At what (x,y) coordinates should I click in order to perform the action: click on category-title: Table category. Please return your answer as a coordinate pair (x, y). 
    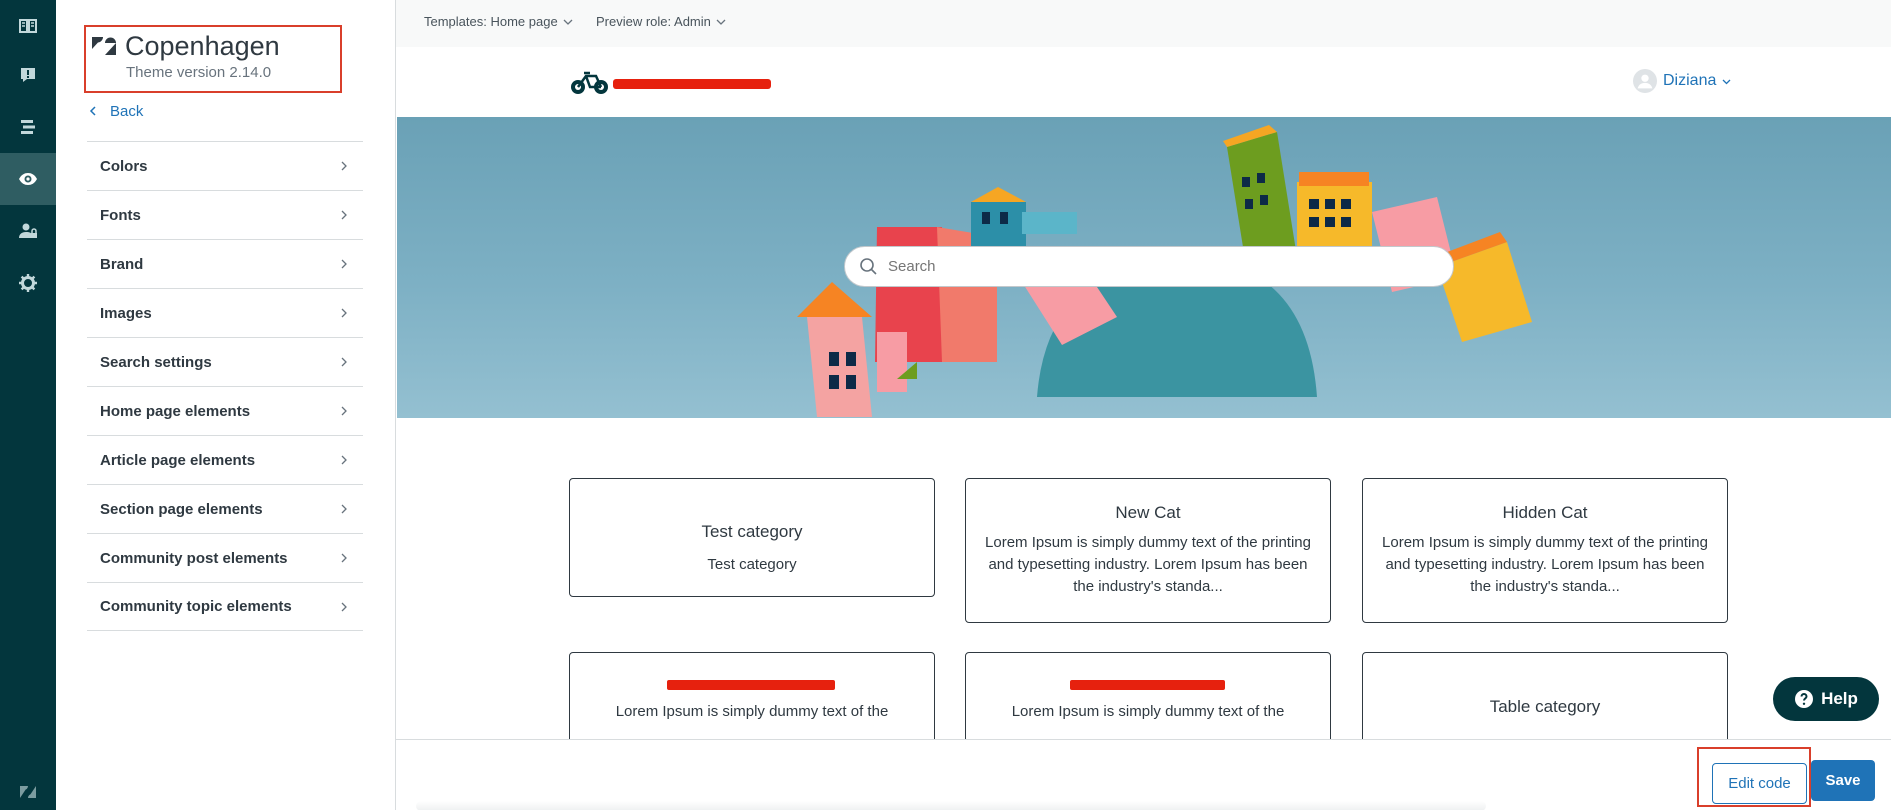
    Looking at the image, I should click on (1545, 706).